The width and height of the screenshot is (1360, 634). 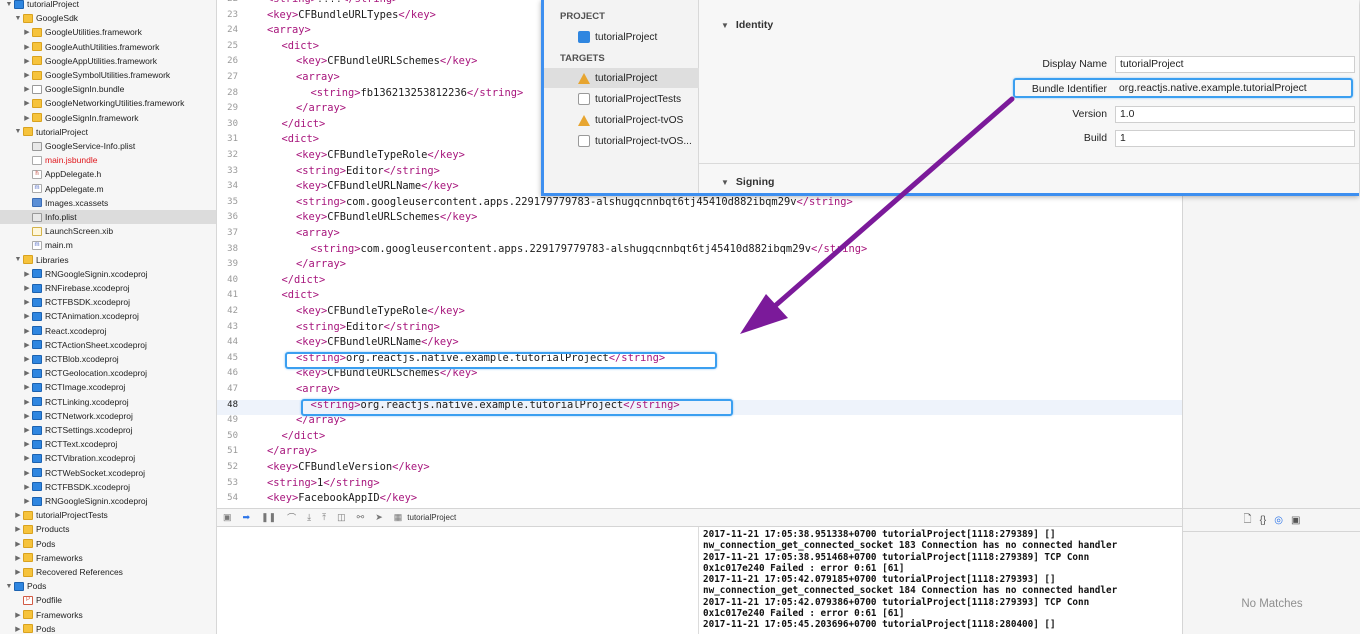 What do you see at coordinates (108, 444) in the screenshot?
I see `navigator-item: ▶ RCTText.xcodeproj` at bounding box center [108, 444].